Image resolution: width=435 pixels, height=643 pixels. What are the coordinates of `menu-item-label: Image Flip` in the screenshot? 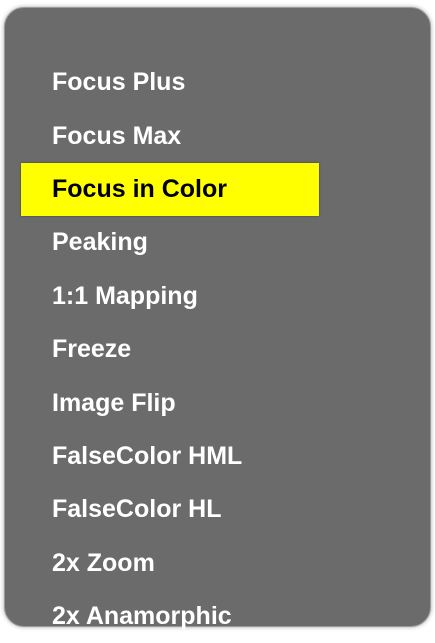 It's located at (114, 402).